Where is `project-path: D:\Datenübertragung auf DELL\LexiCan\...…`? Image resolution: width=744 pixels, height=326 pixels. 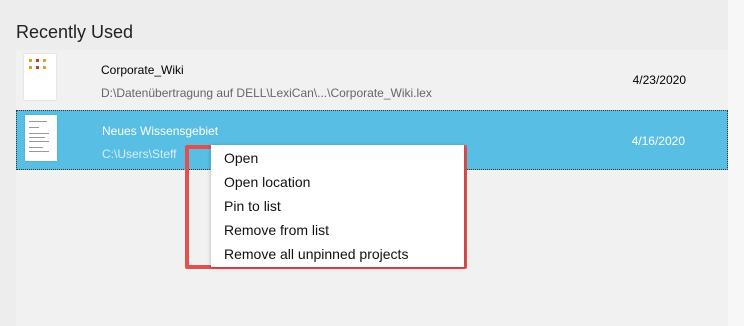
project-path: D:\Datenübertragung auf DELL\LexiCan\...… is located at coordinates (266, 93).